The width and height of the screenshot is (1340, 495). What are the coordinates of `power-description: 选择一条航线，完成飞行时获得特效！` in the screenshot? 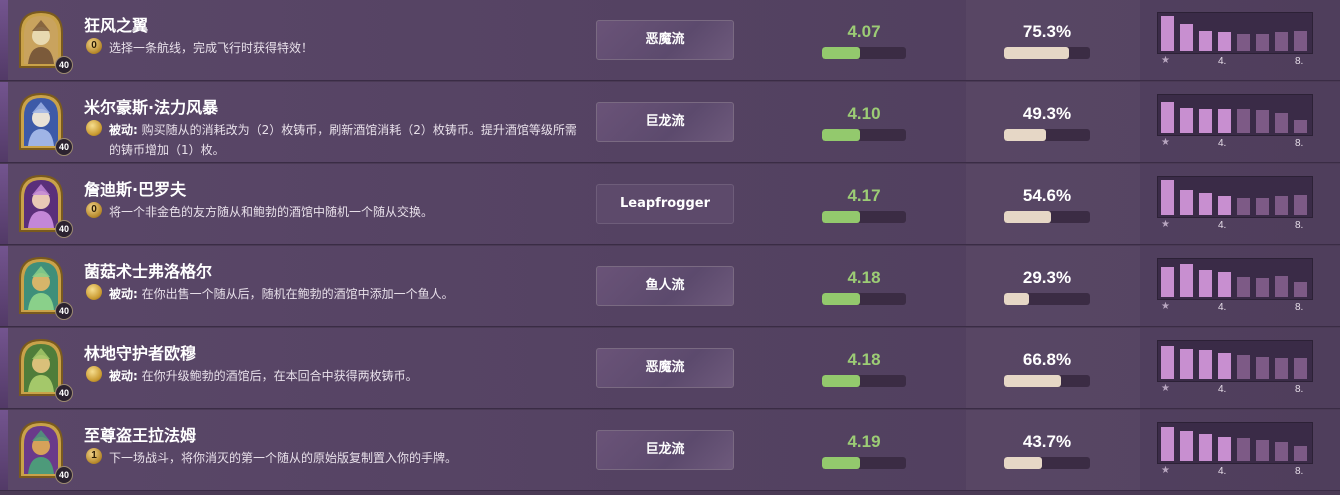 It's located at (211, 48).